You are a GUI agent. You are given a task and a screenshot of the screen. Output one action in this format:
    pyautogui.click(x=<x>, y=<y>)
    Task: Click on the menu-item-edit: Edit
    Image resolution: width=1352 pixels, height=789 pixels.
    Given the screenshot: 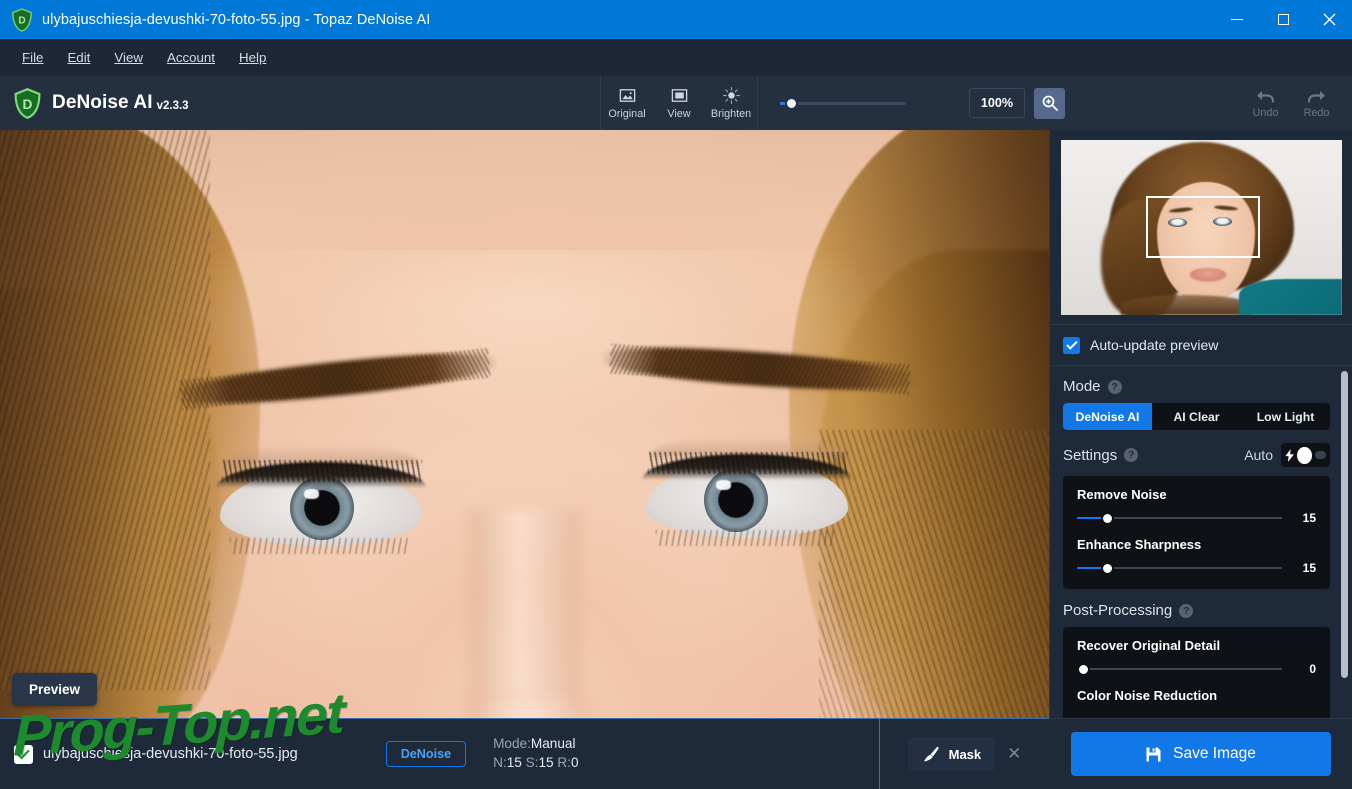 What is the action you would take?
    pyautogui.click(x=78, y=57)
    